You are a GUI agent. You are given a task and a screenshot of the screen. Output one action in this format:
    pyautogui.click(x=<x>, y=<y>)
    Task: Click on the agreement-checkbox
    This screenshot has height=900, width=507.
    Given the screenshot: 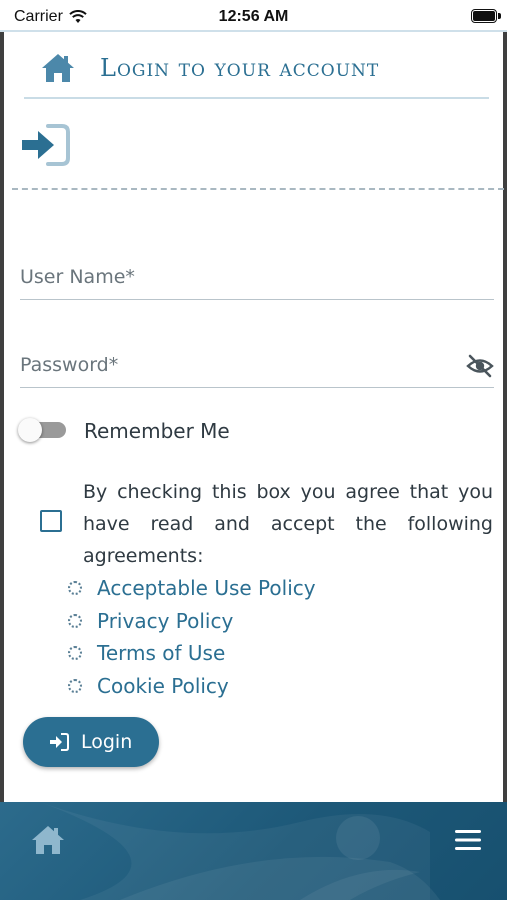 What is the action you would take?
    pyautogui.click(x=51, y=521)
    